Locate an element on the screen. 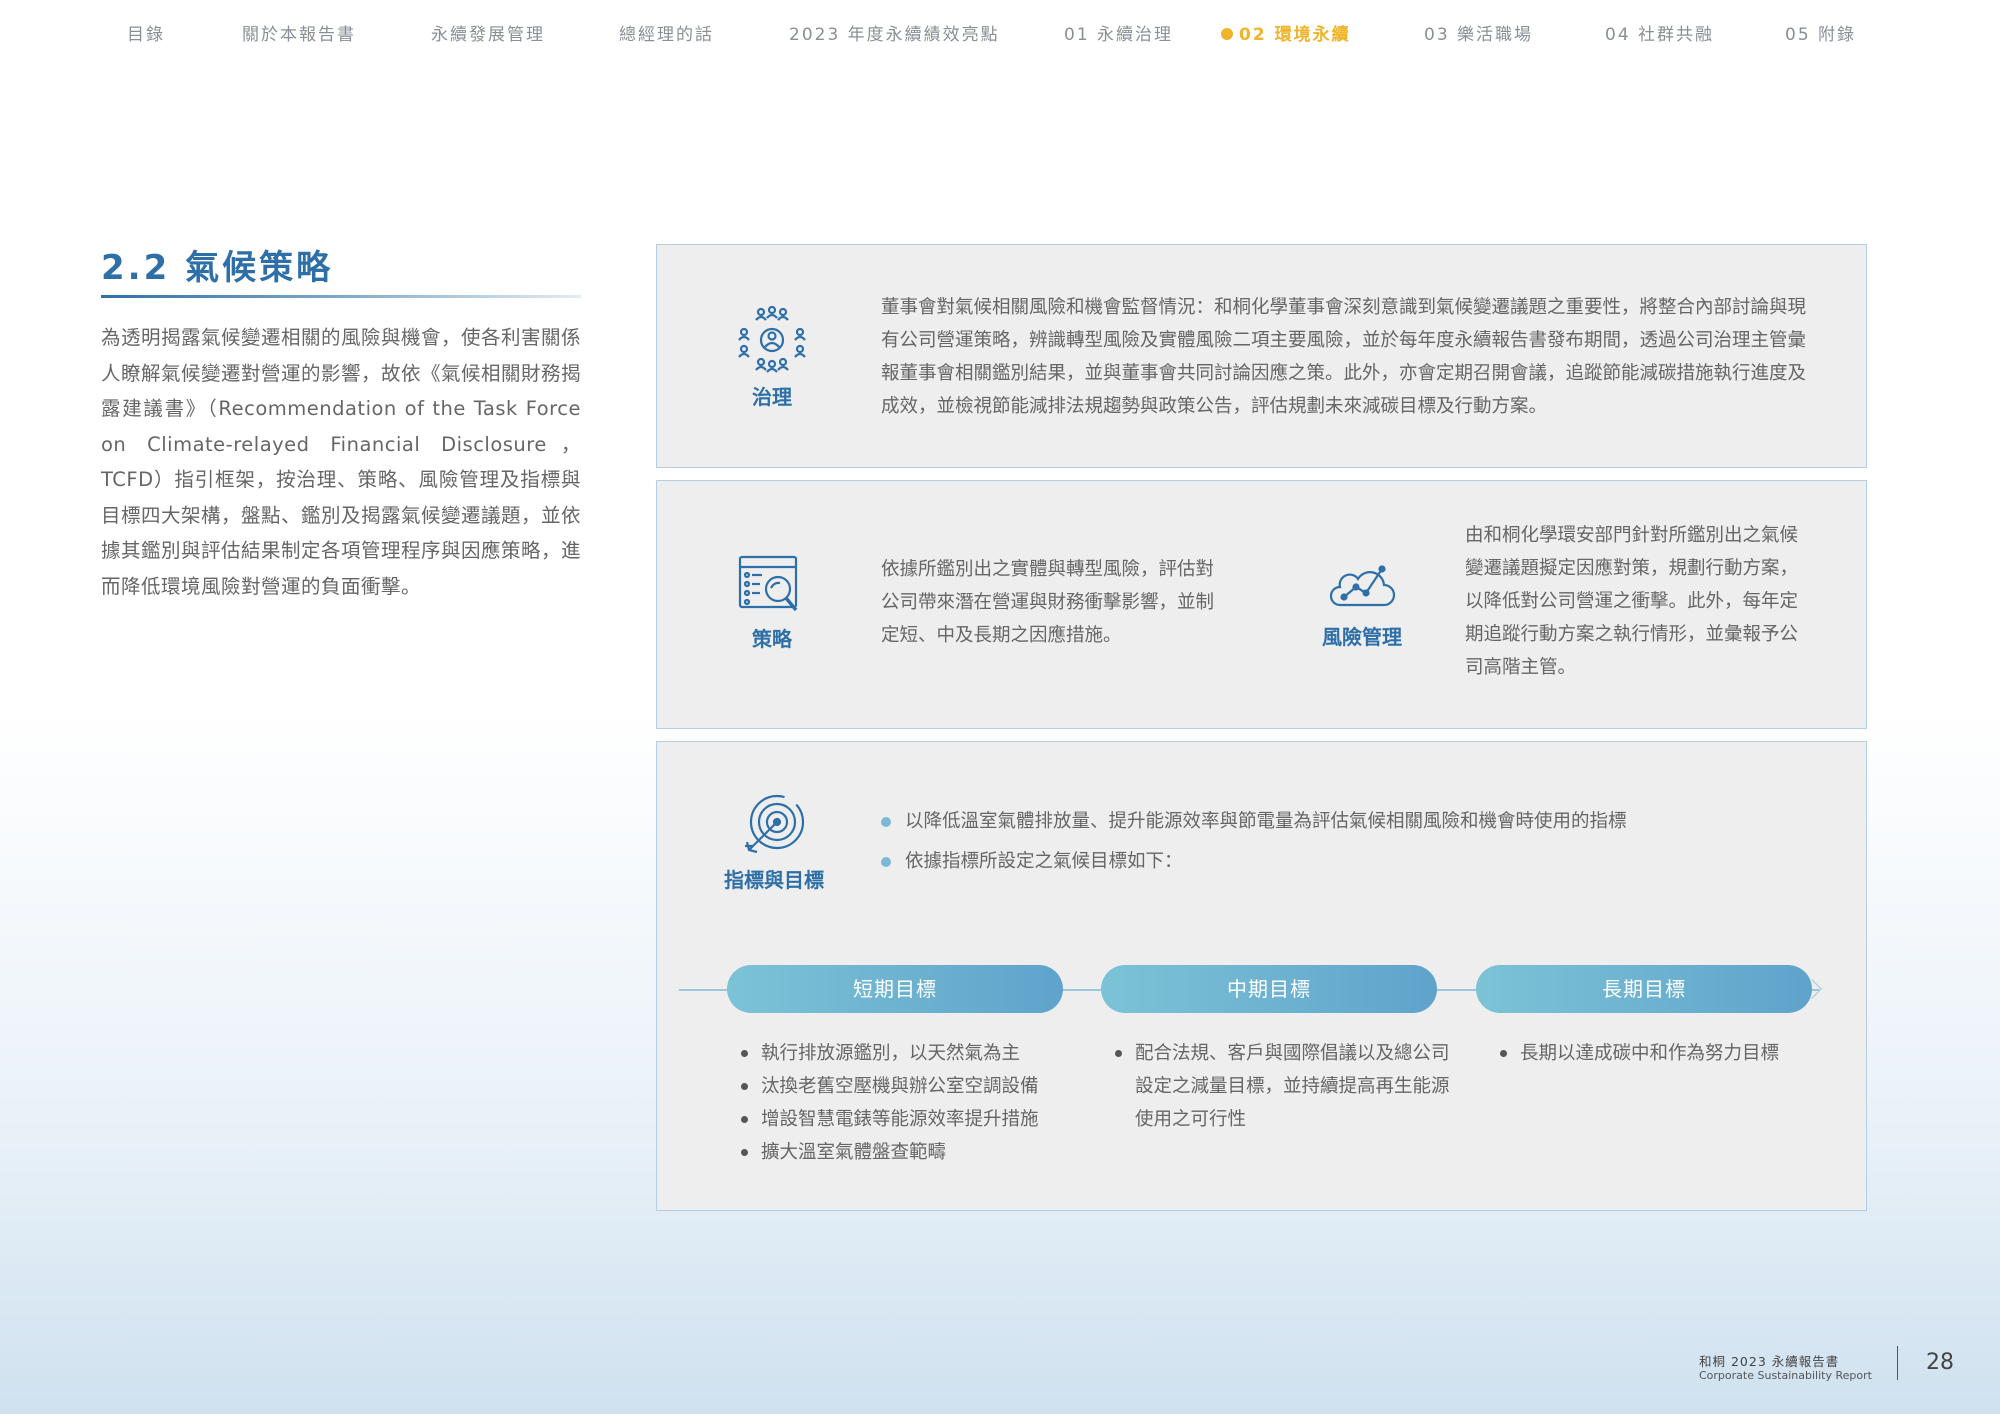 The image size is (2000, 1414). metrics-label: 指標與目標 is located at coordinates (774, 880).